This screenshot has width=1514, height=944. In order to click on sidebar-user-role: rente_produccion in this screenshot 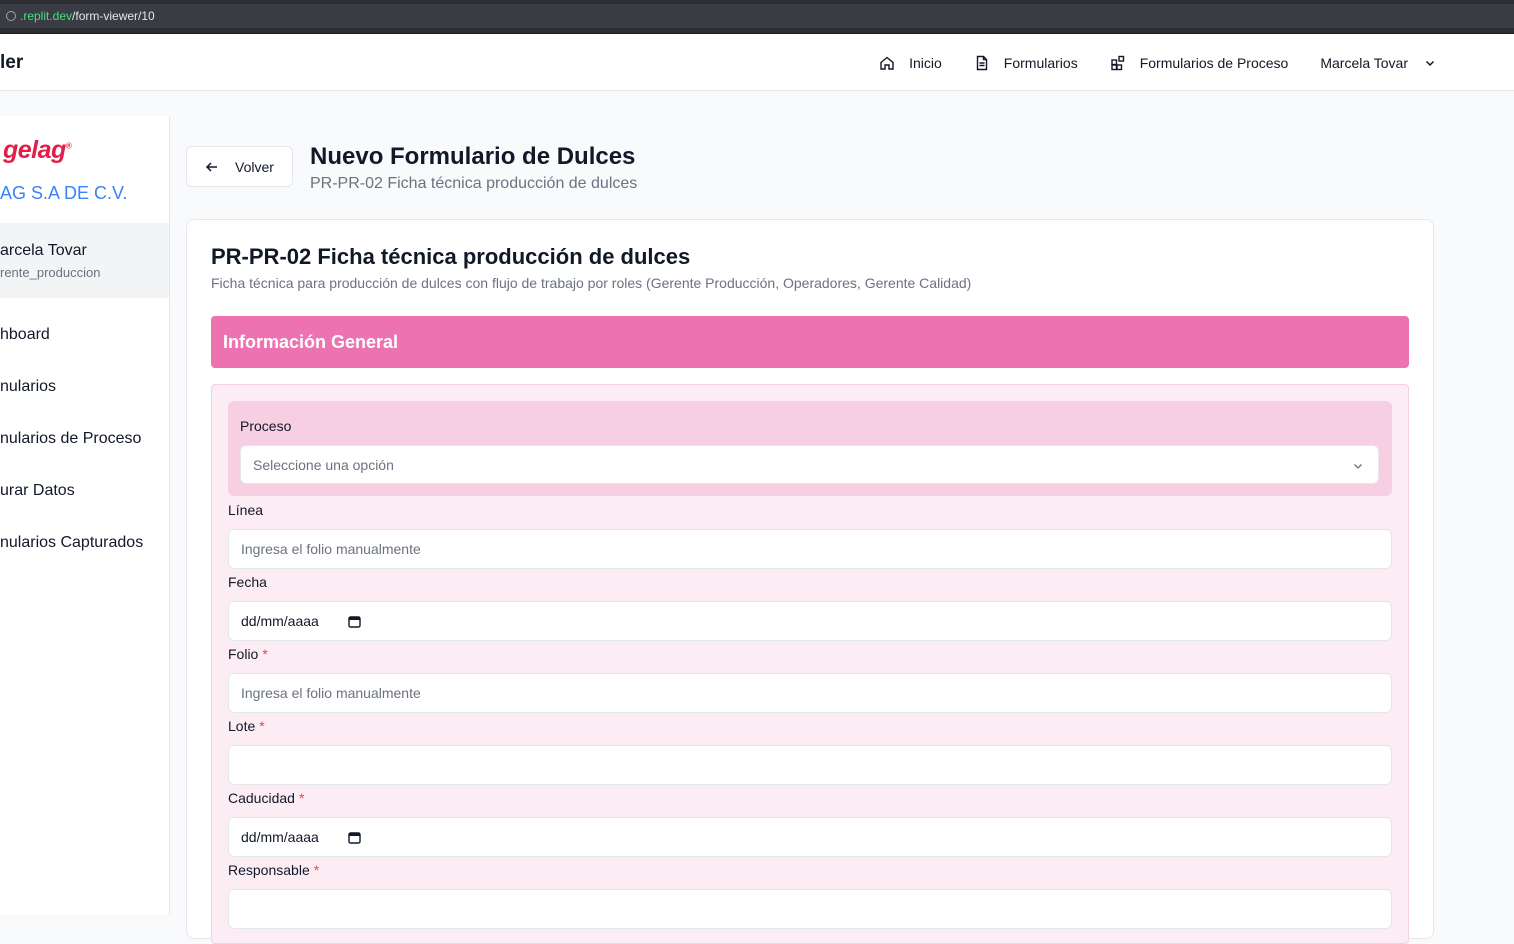, I will do `click(50, 272)`.